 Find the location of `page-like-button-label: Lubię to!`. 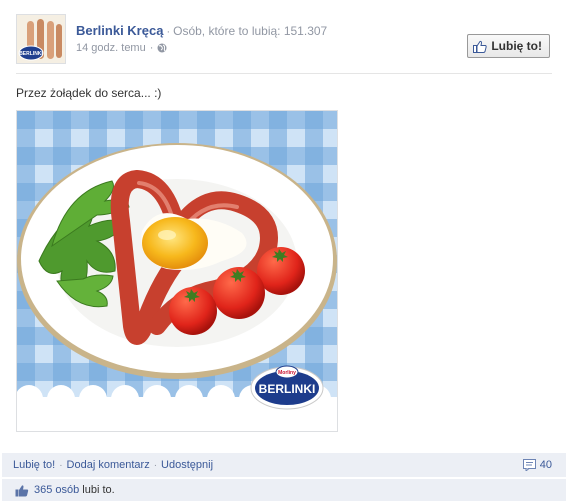

page-like-button-label: Lubię to! is located at coordinates (516, 46).